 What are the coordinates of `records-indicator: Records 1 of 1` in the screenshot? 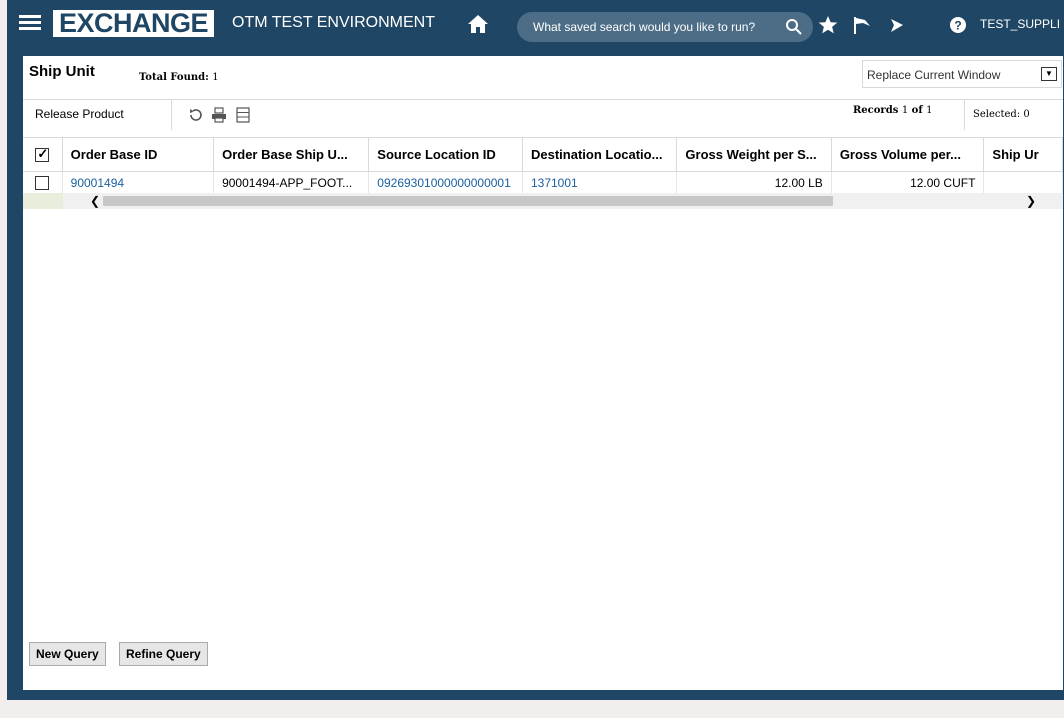 It's located at (893, 110).